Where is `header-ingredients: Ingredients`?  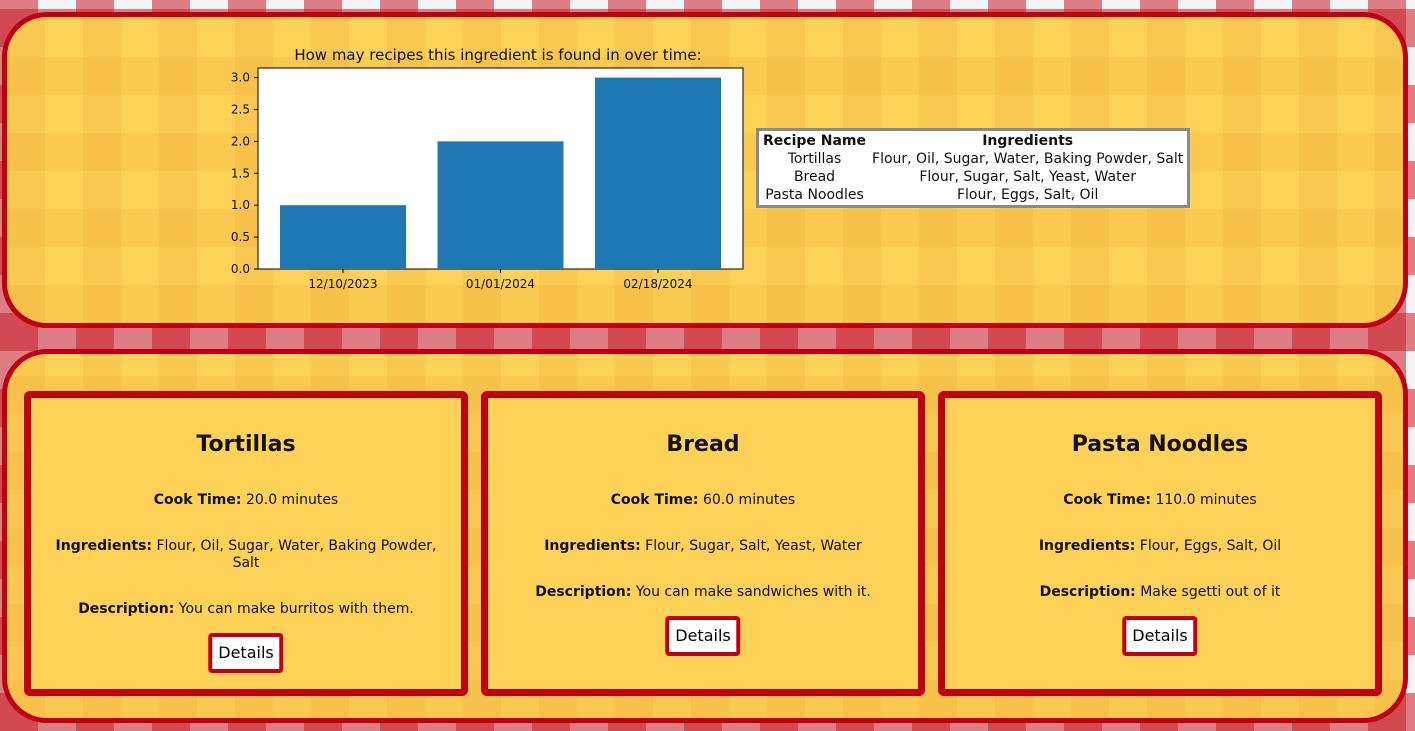
header-ingredients: Ingredients is located at coordinates (1028, 141).